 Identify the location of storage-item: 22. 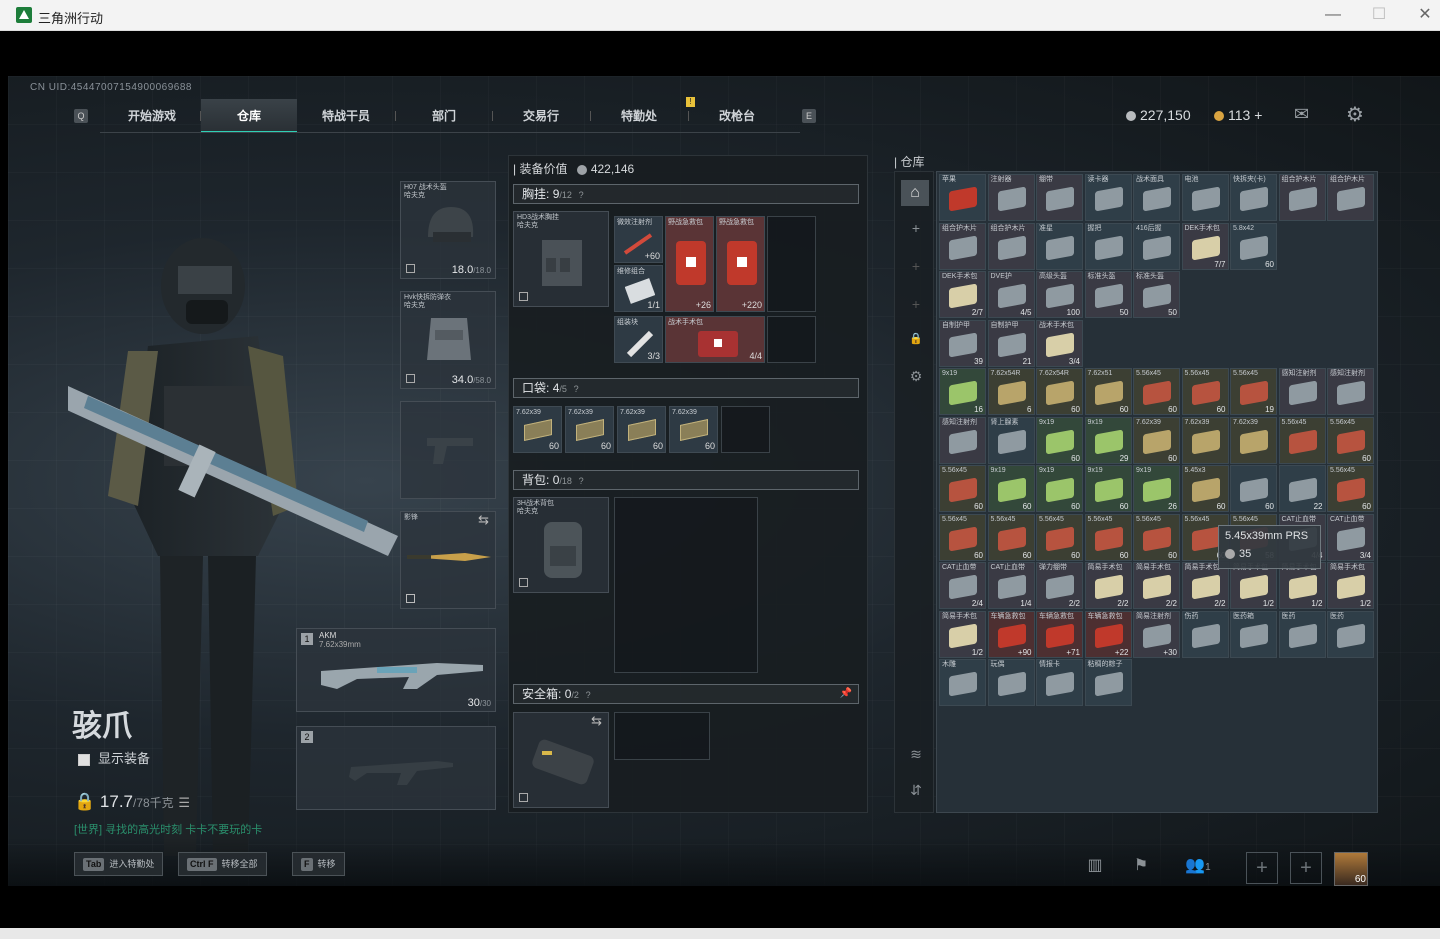
(1302, 488).